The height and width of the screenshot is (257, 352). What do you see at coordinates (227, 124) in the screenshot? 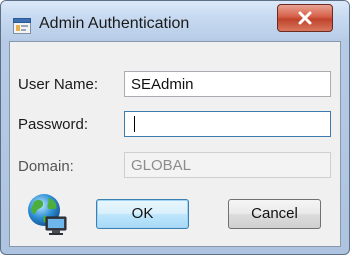
I see `password-field` at bounding box center [227, 124].